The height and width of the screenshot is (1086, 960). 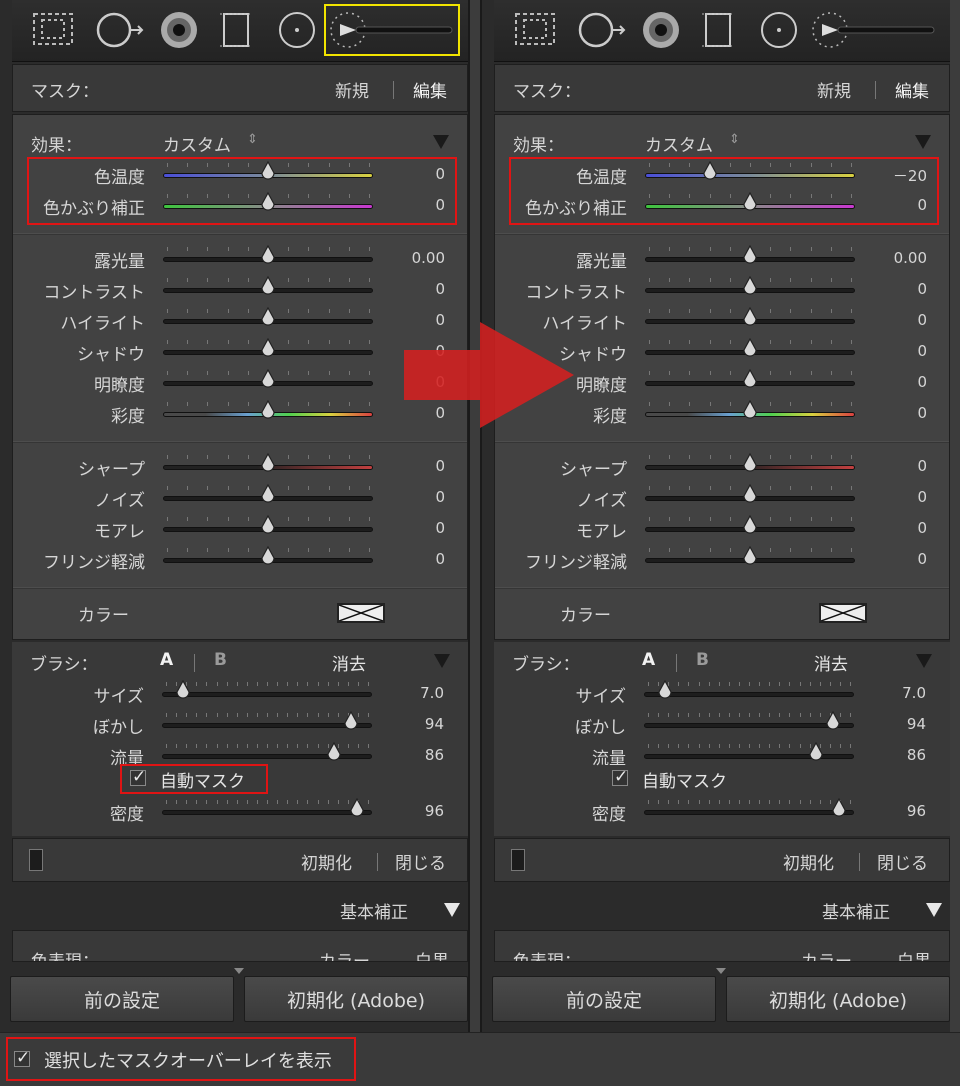 I want to click on slider-value: 0.00, so click(x=415, y=258).